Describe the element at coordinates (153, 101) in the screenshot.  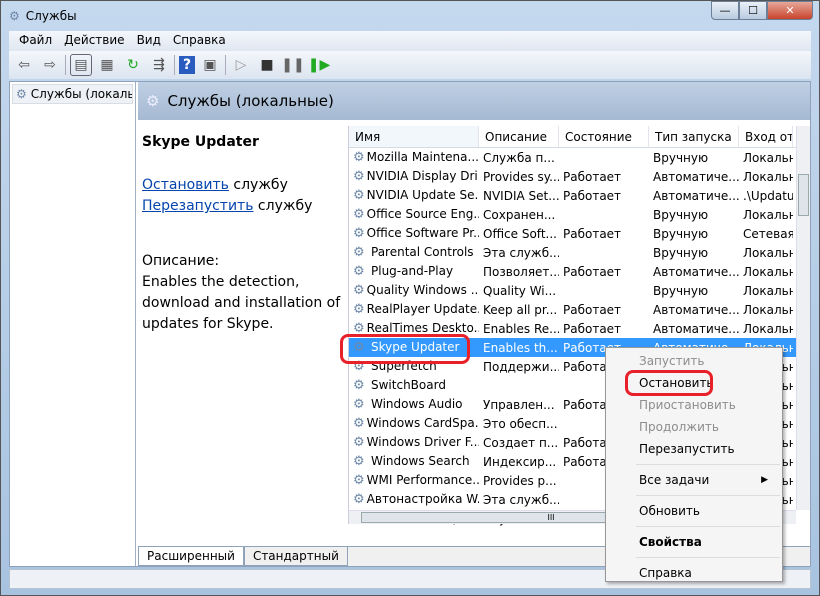
I see `services-gear-icon: ⚙` at that location.